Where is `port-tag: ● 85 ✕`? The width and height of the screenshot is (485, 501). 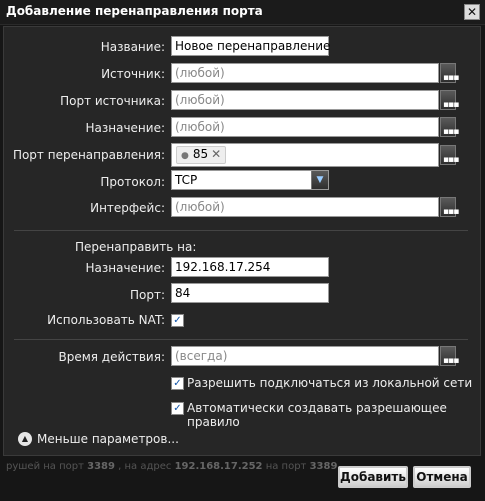
port-tag: ● 85 ✕ is located at coordinates (201, 155).